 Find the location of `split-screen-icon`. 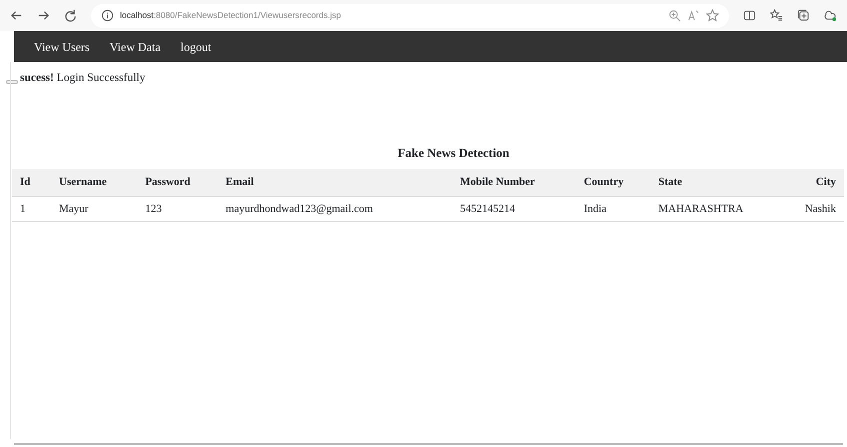

split-screen-icon is located at coordinates (749, 15).